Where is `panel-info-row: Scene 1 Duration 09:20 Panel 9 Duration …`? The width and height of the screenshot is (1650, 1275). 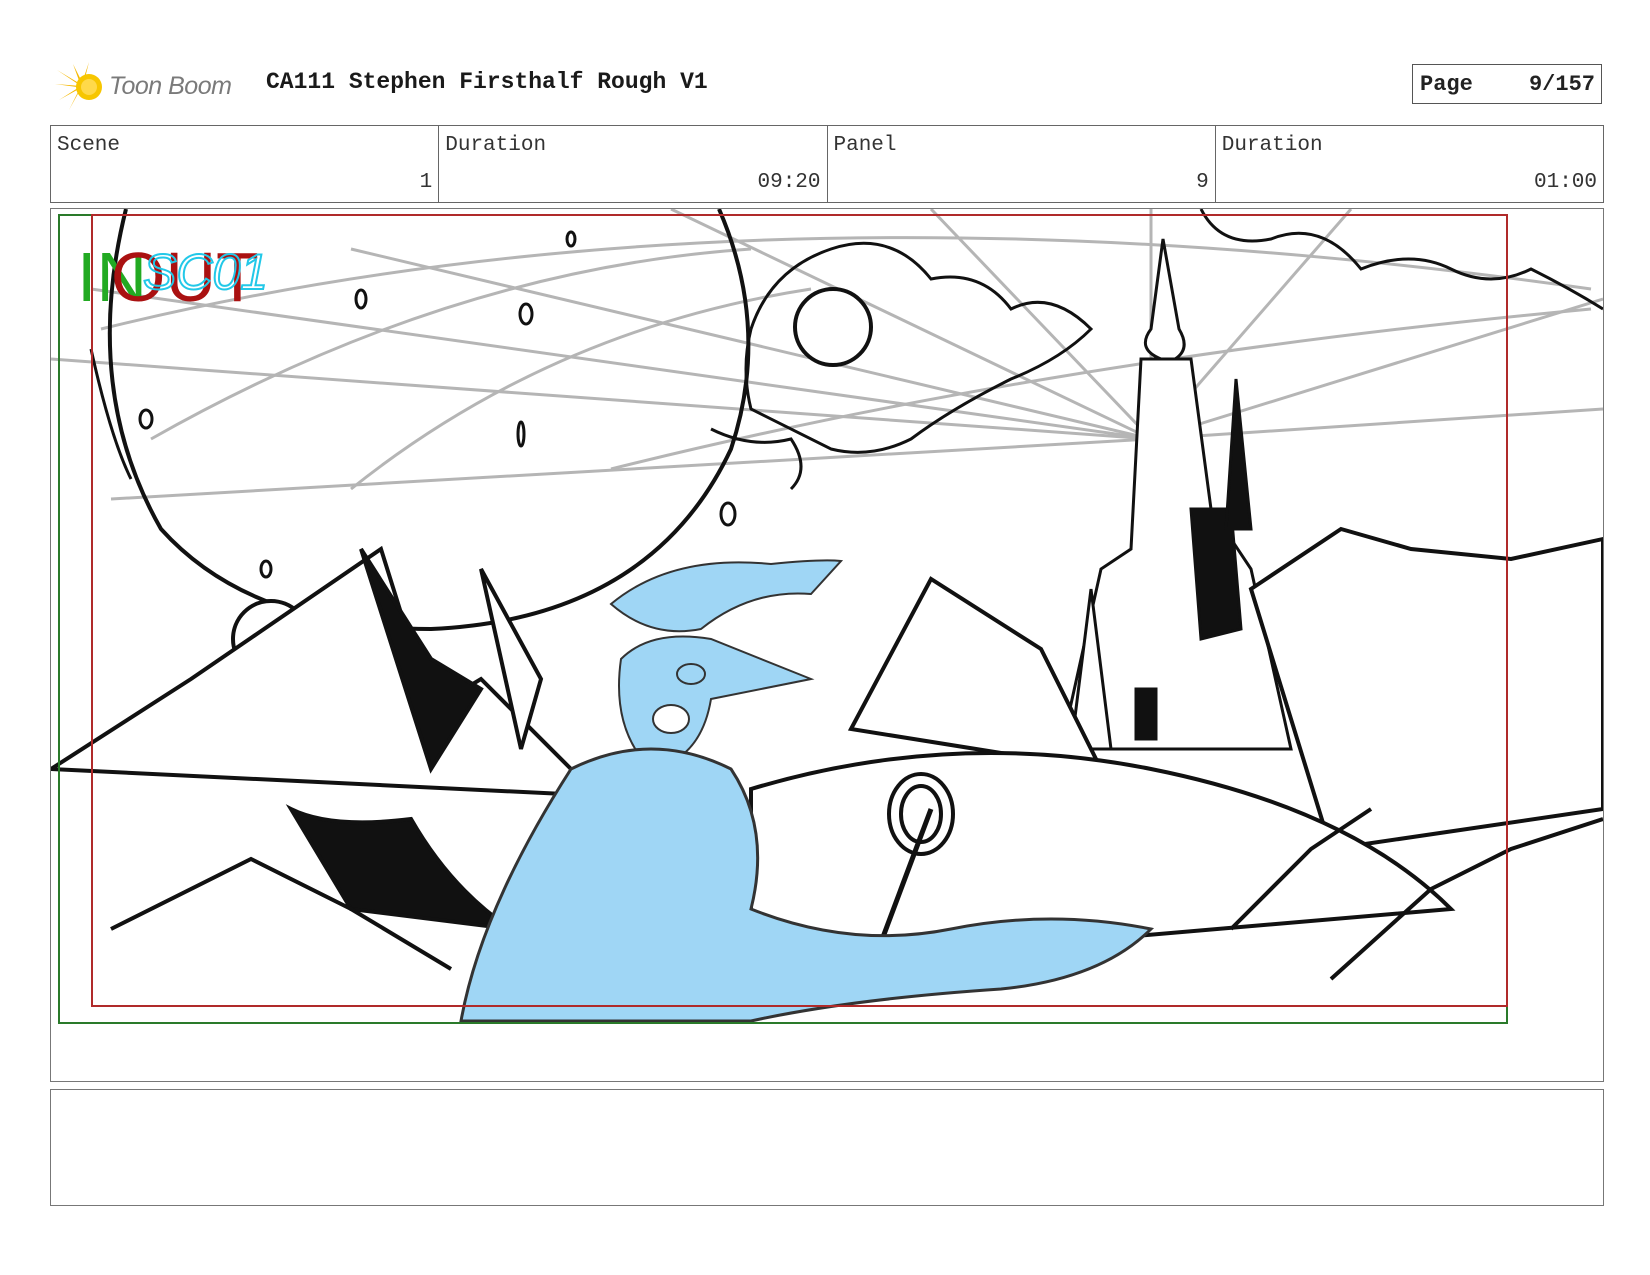 panel-info-row: Scene 1 Duration 09:20 Panel 9 Duration … is located at coordinates (827, 164).